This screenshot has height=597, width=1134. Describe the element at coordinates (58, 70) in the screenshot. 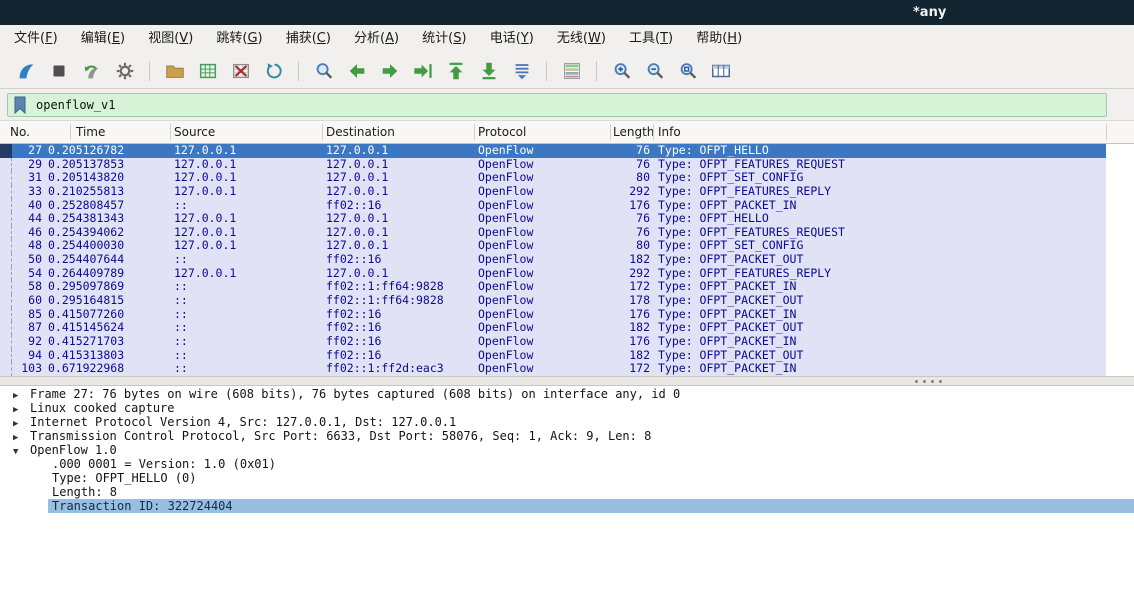

I see `stop-capture-button` at that location.